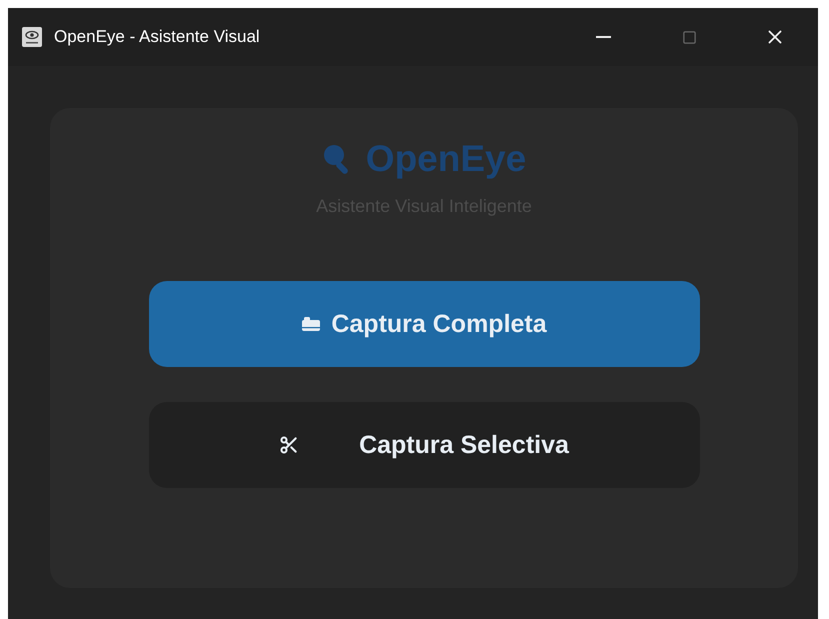 The image size is (829, 619). Describe the element at coordinates (446, 159) in the screenshot. I see `app-title: OpenEye` at that location.